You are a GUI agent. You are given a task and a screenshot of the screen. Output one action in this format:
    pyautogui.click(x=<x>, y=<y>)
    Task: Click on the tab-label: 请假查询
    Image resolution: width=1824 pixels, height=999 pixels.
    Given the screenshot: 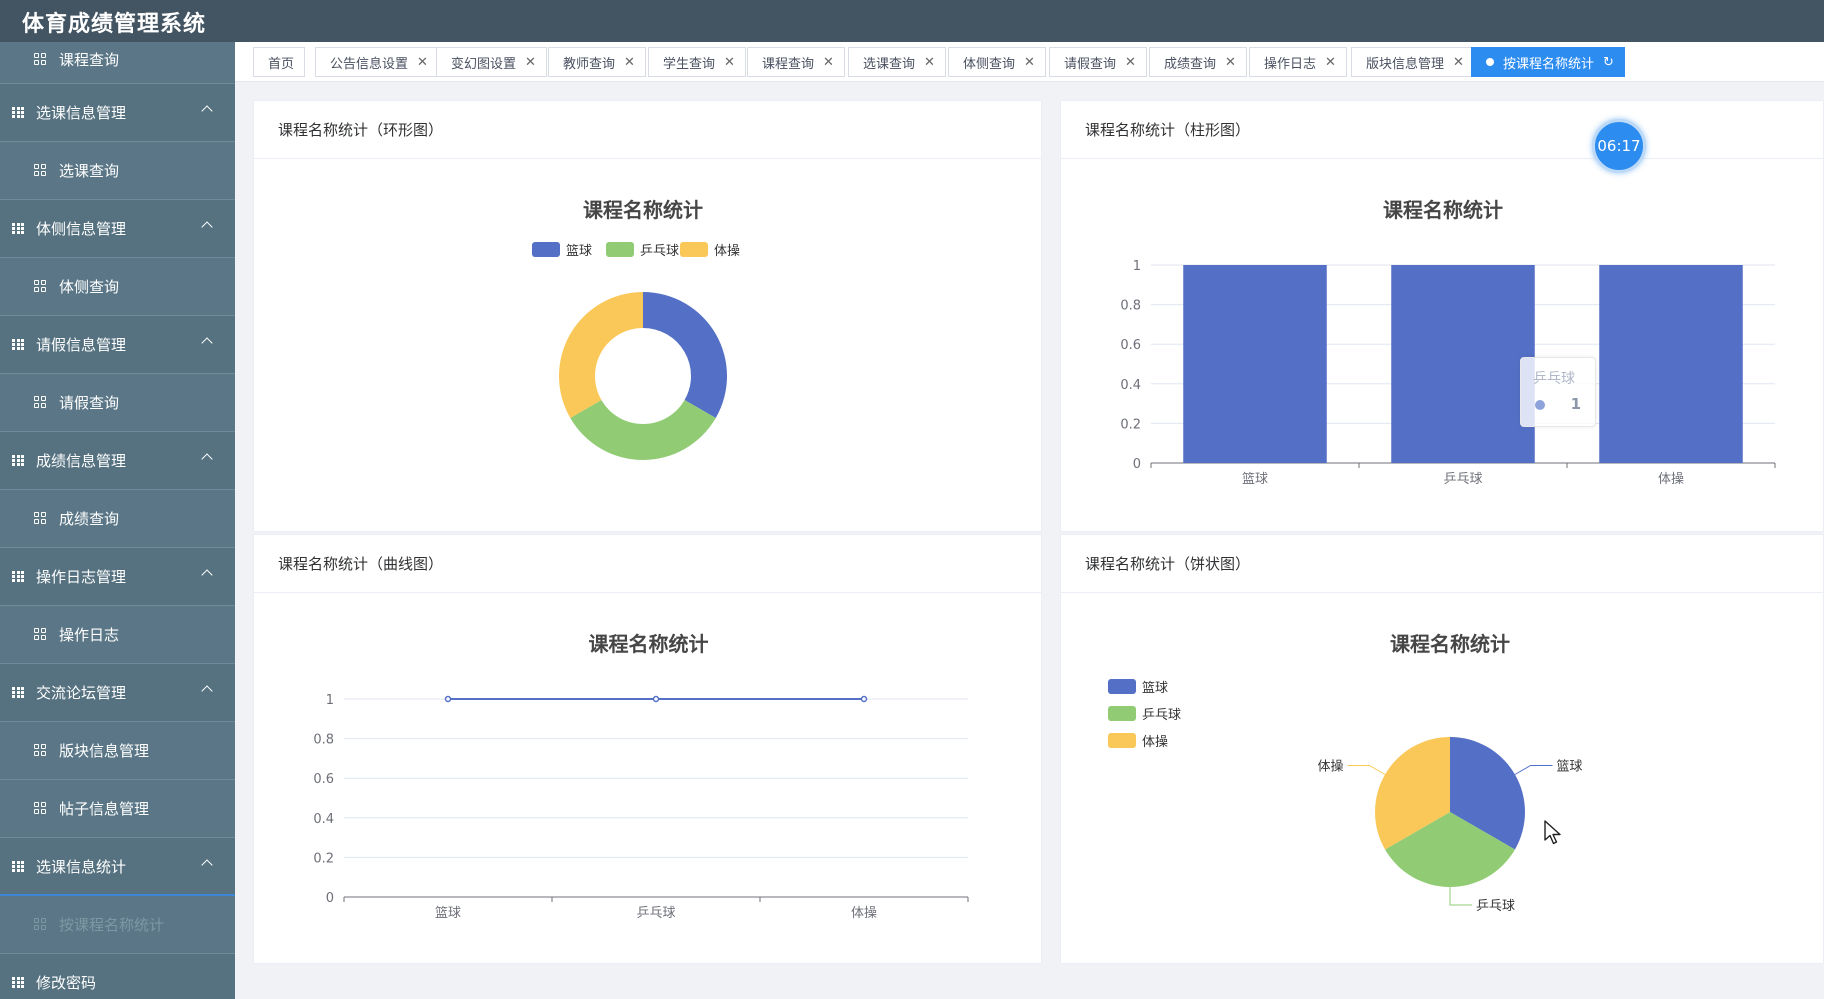 What is the action you would take?
    pyautogui.click(x=1090, y=64)
    